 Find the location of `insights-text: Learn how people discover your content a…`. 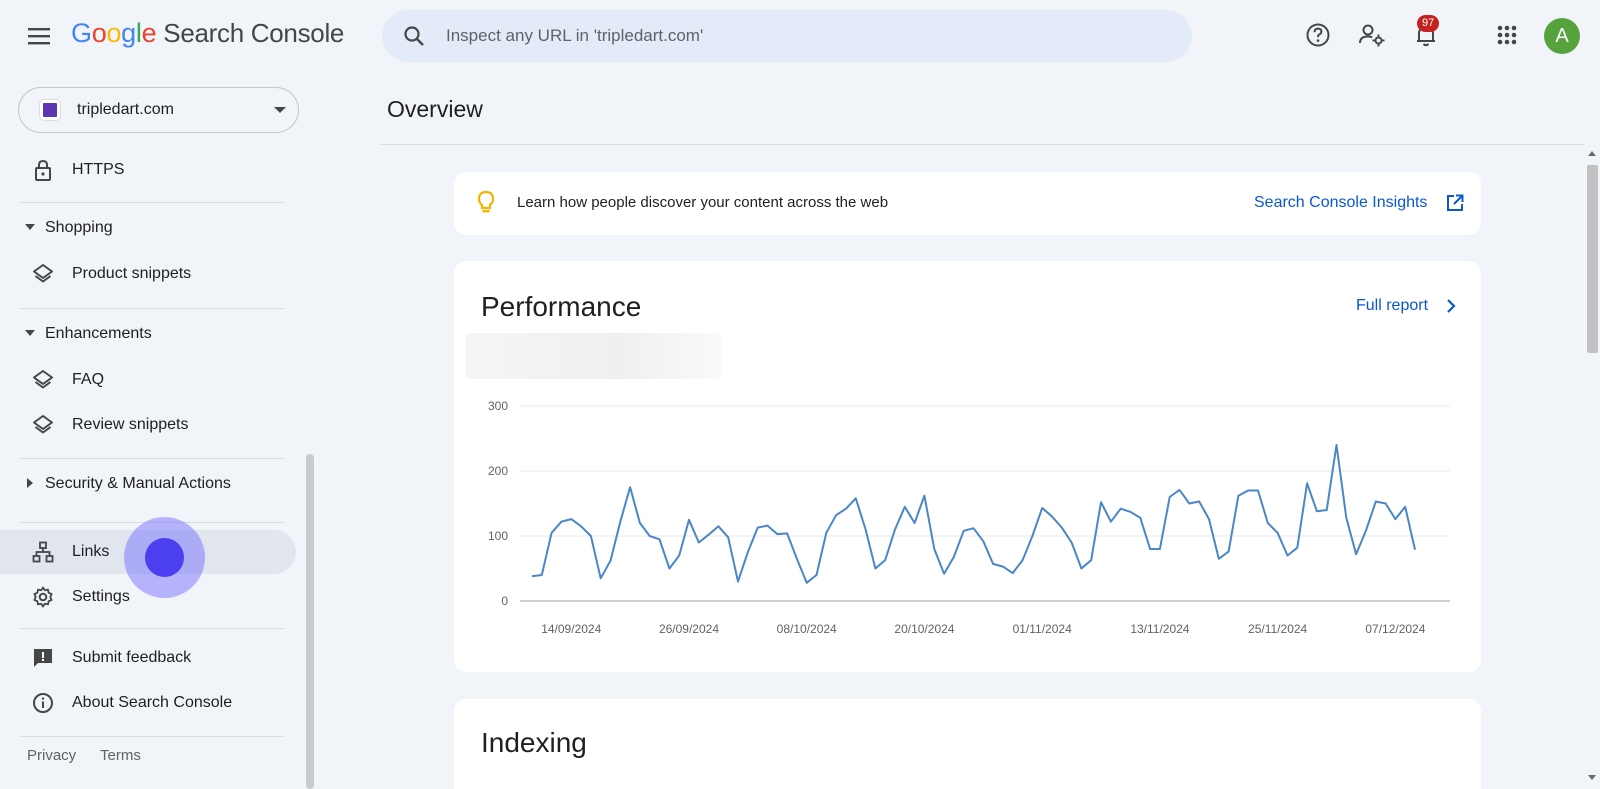

insights-text: Learn how people discover your content a… is located at coordinates (703, 202).